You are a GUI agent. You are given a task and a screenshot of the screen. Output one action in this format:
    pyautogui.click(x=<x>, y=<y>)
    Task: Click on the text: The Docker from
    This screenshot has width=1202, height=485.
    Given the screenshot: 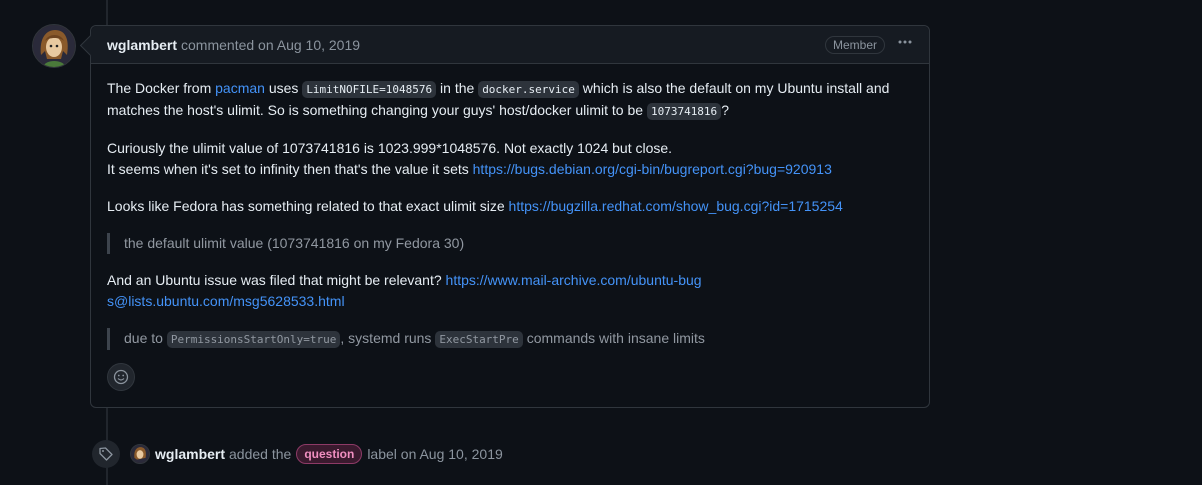 What is the action you would take?
    pyautogui.click(x=161, y=88)
    